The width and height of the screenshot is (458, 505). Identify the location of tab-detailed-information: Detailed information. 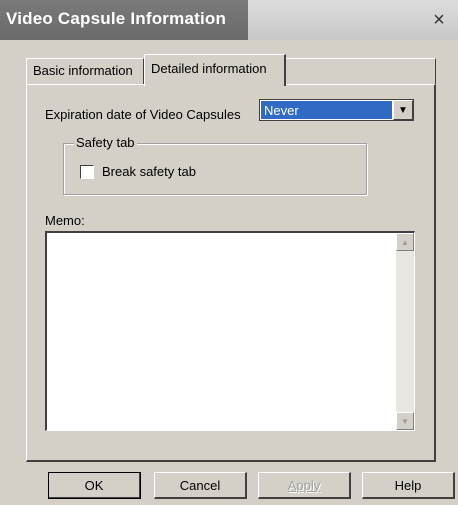
(215, 70).